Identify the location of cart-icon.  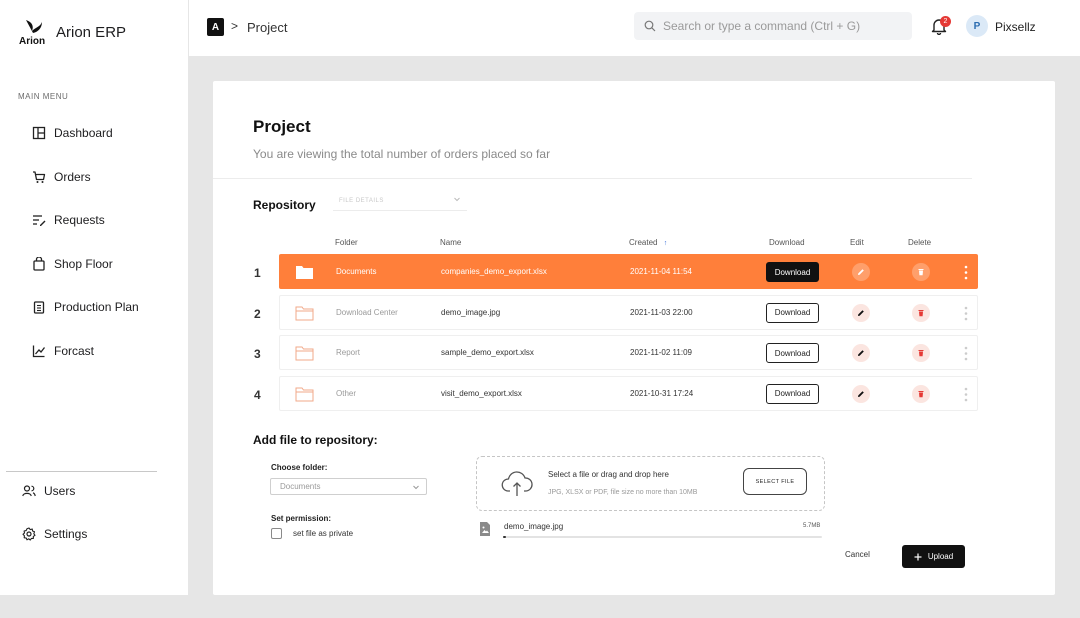
(39, 176).